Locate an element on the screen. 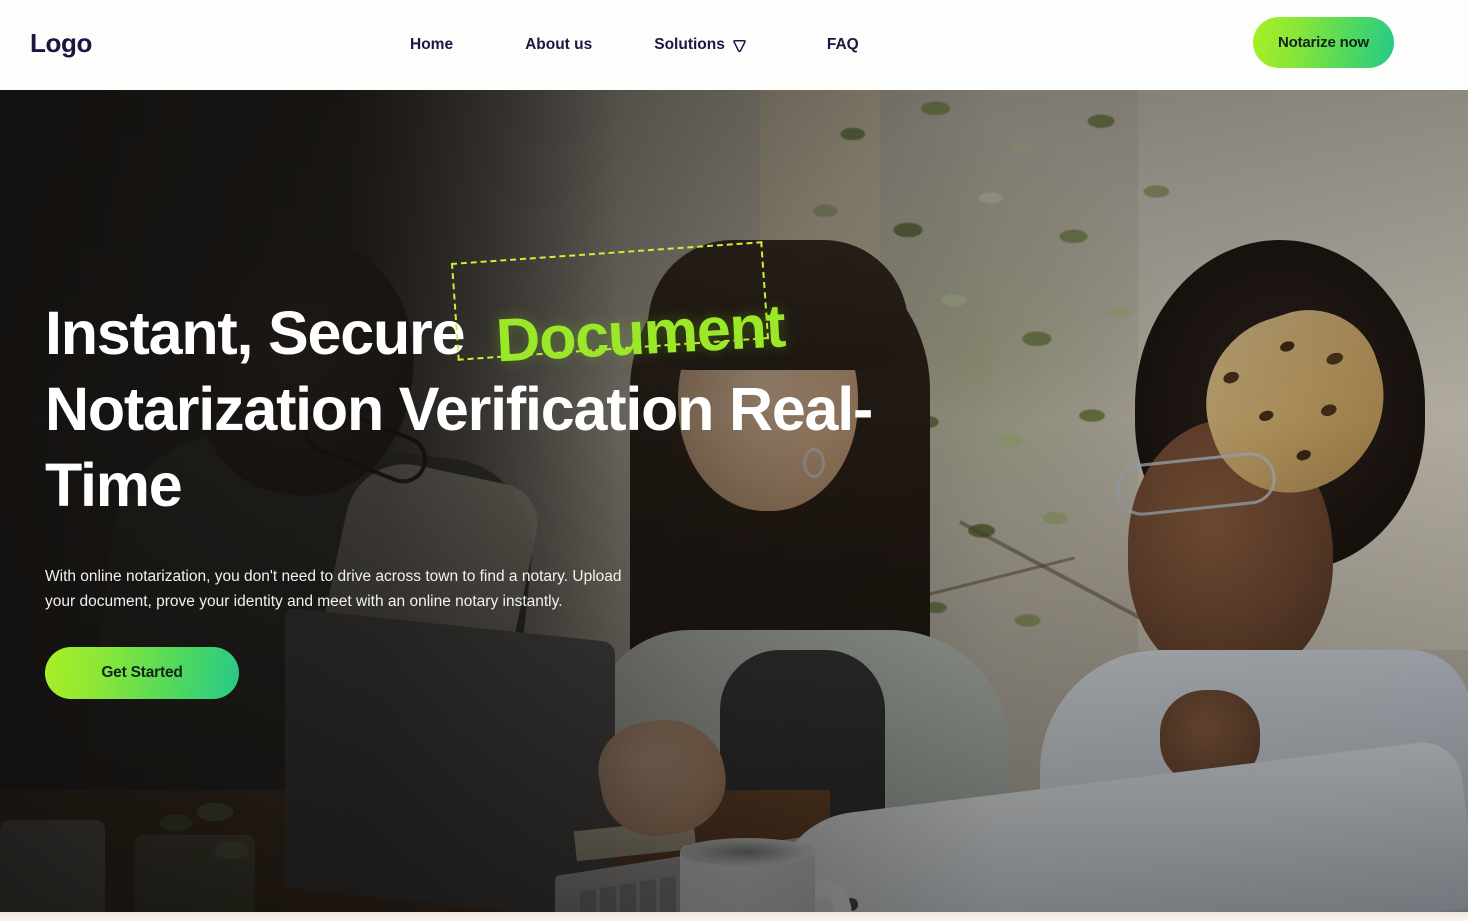 The image size is (1468, 921). headline-line-3: Time is located at coordinates (114, 485).